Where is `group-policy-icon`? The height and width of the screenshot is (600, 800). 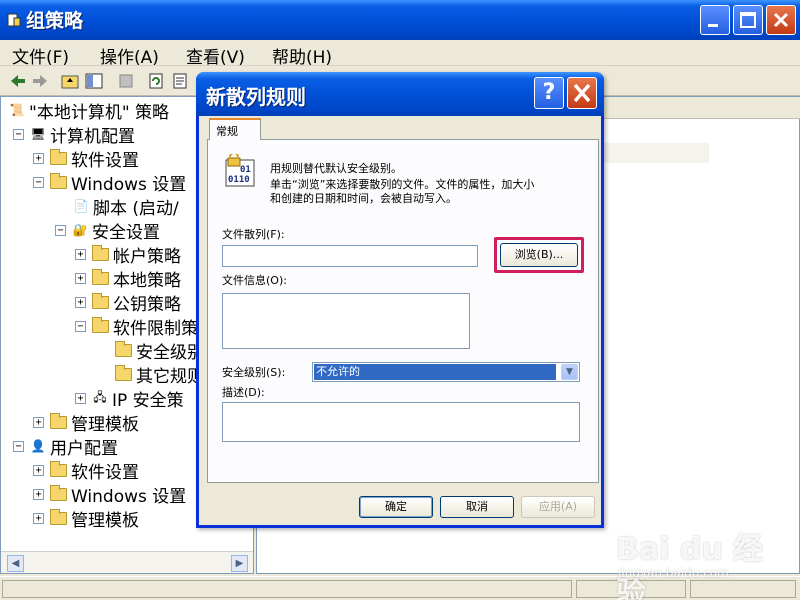
group-policy-icon is located at coordinates (14, 20).